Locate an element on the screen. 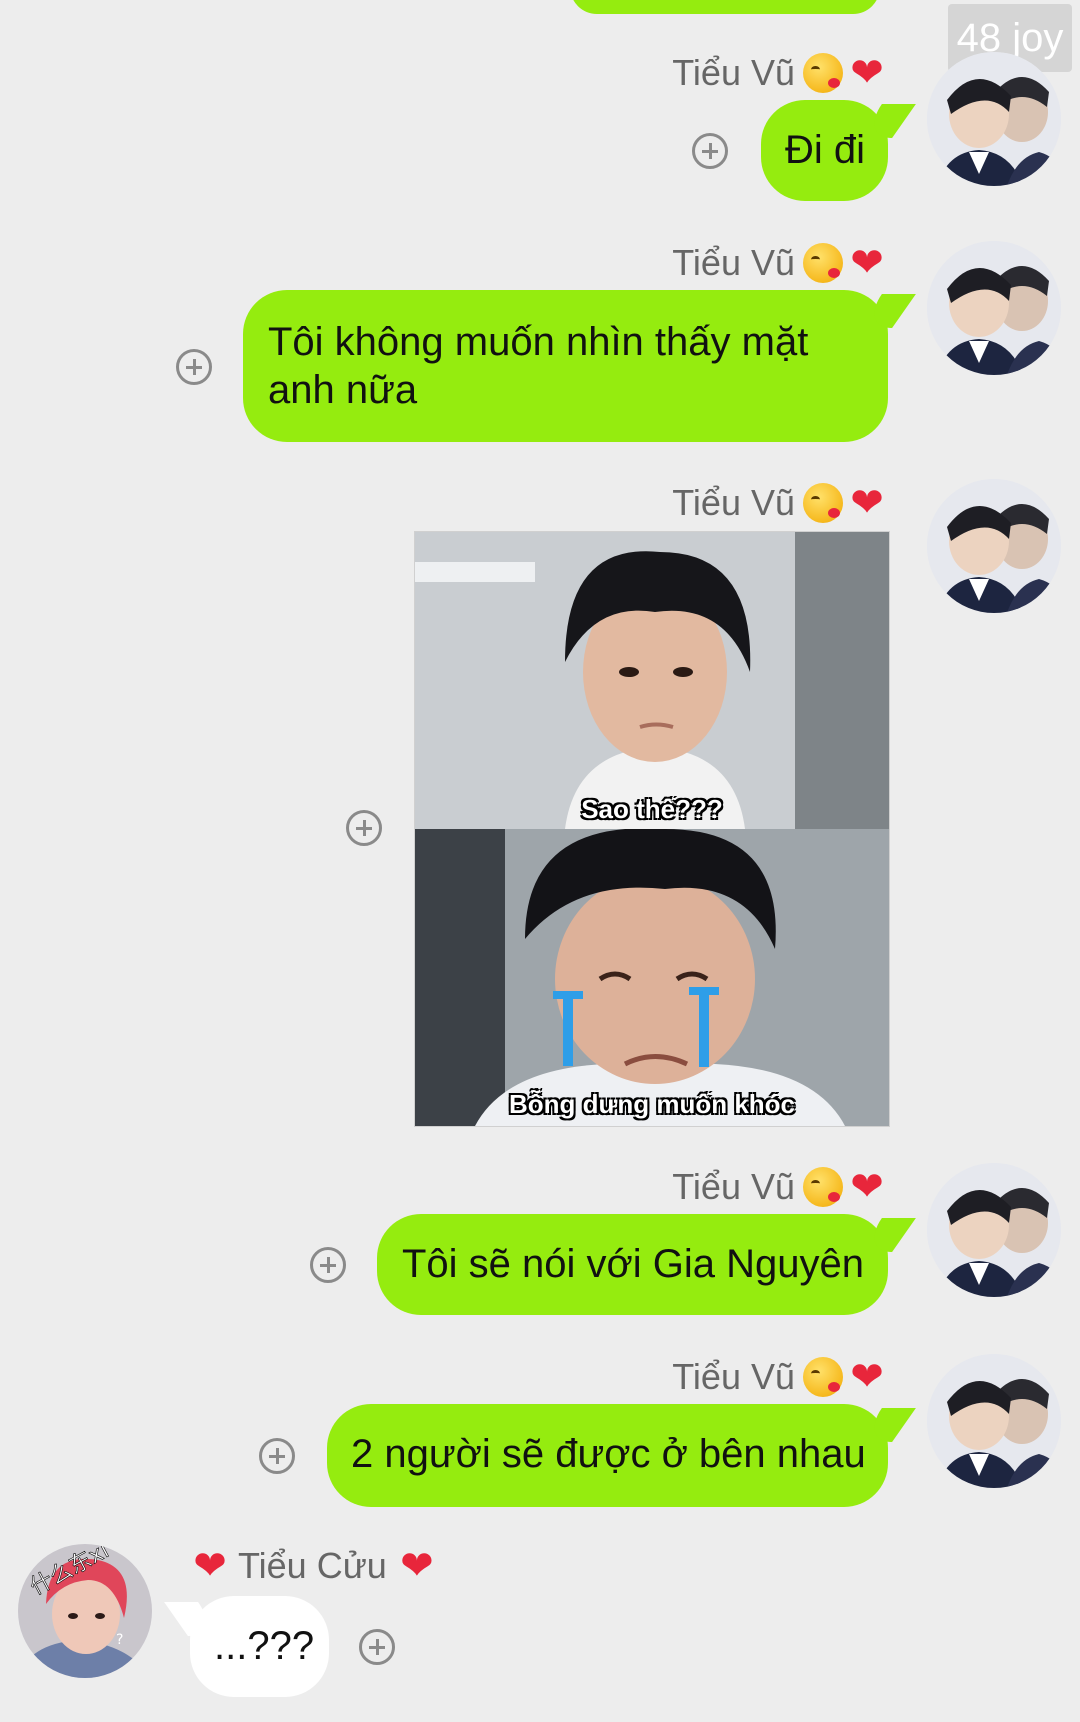 The height and width of the screenshot is (1722, 1080). message-bubble: 2 người sẽ được ở bên nhau is located at coordinates (607, 1455).